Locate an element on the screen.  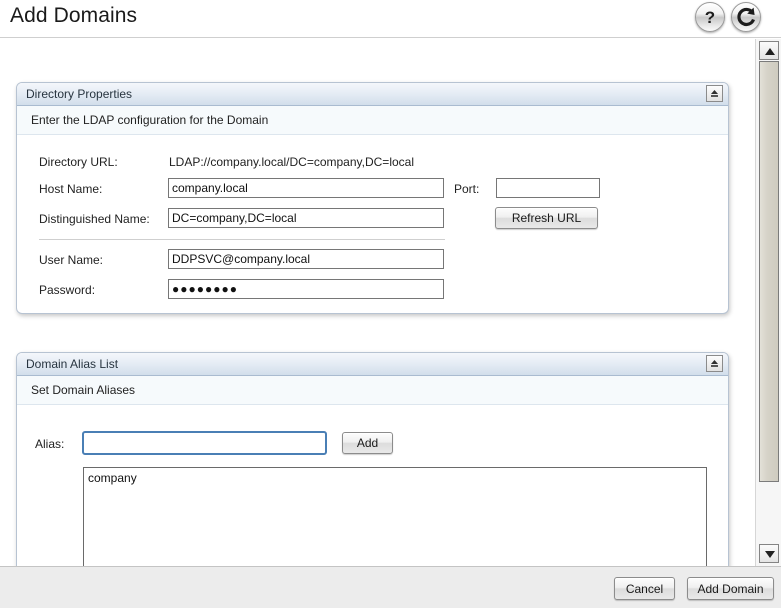
host-name-label: Host Name: is located at coordinates (71, 189).